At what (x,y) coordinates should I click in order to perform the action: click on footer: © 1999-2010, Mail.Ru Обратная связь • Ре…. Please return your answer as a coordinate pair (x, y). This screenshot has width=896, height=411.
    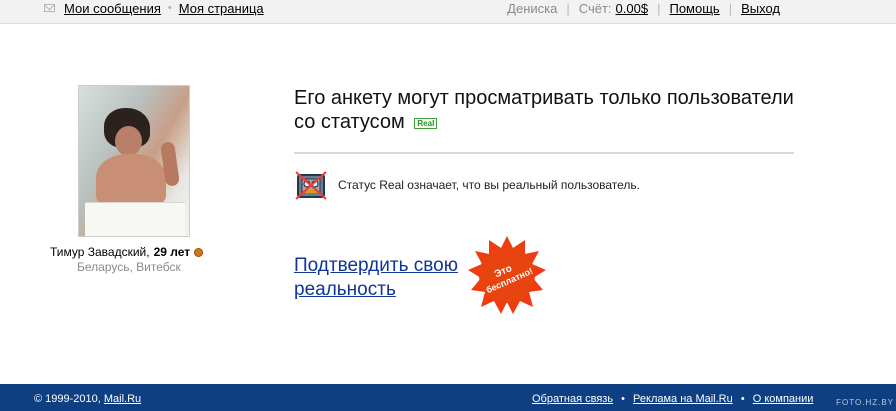
    Looking at the image, I should click on (448, 397).